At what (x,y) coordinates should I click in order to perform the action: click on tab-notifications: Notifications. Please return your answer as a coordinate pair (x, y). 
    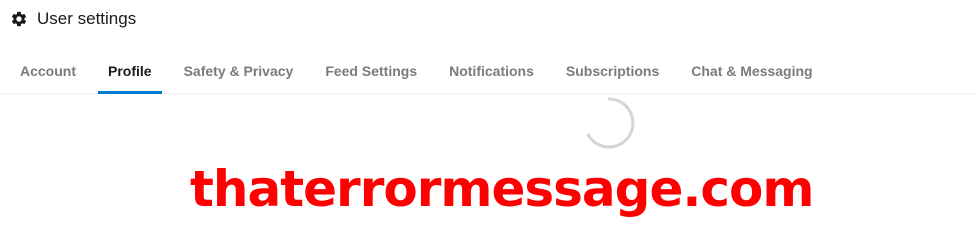
    Looking at the image, I should click on (491, 71).